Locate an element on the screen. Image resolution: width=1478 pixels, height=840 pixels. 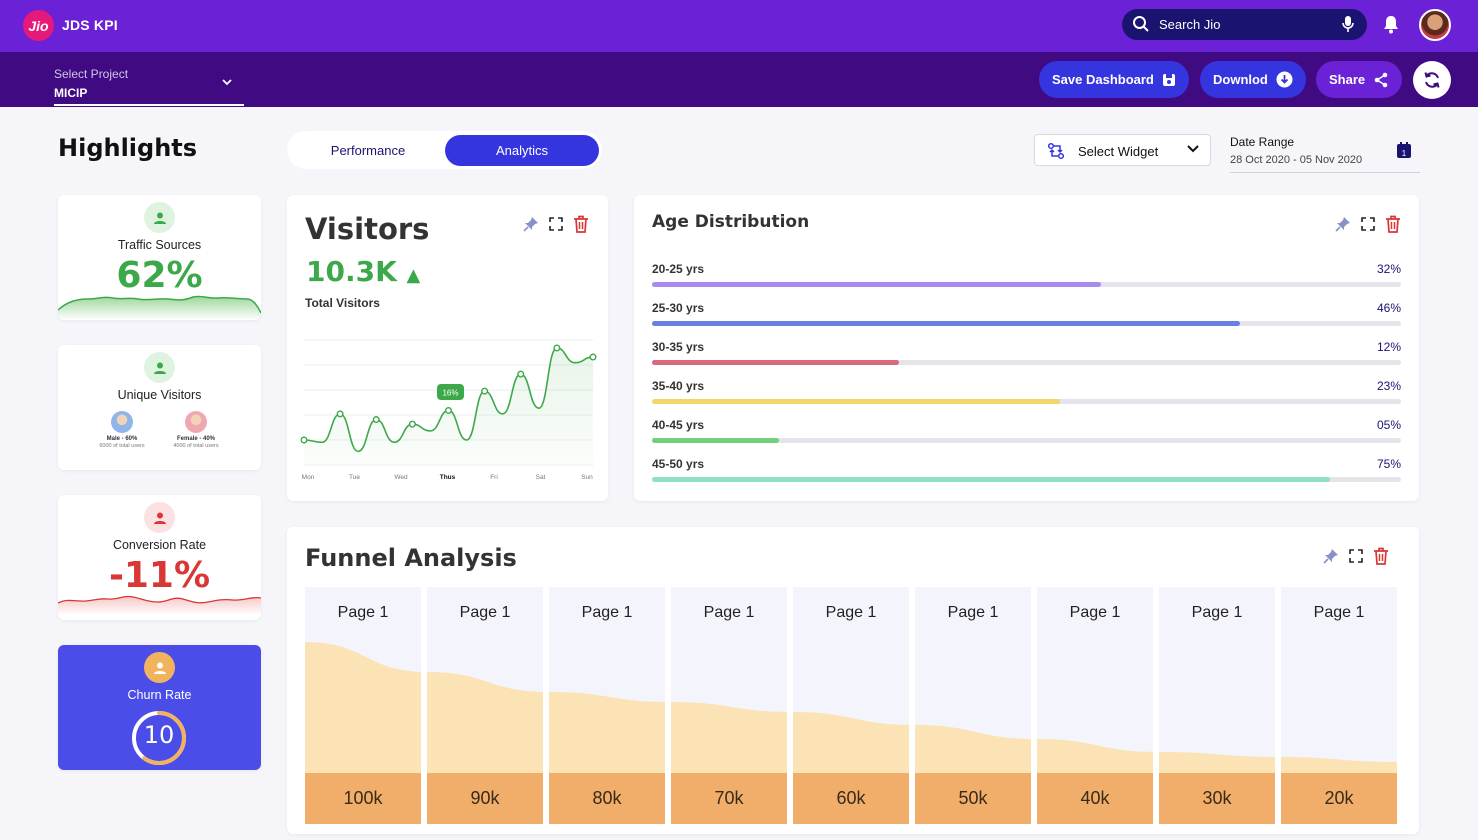
chart-tooltip: 16% is located at coordinates (450, 392).